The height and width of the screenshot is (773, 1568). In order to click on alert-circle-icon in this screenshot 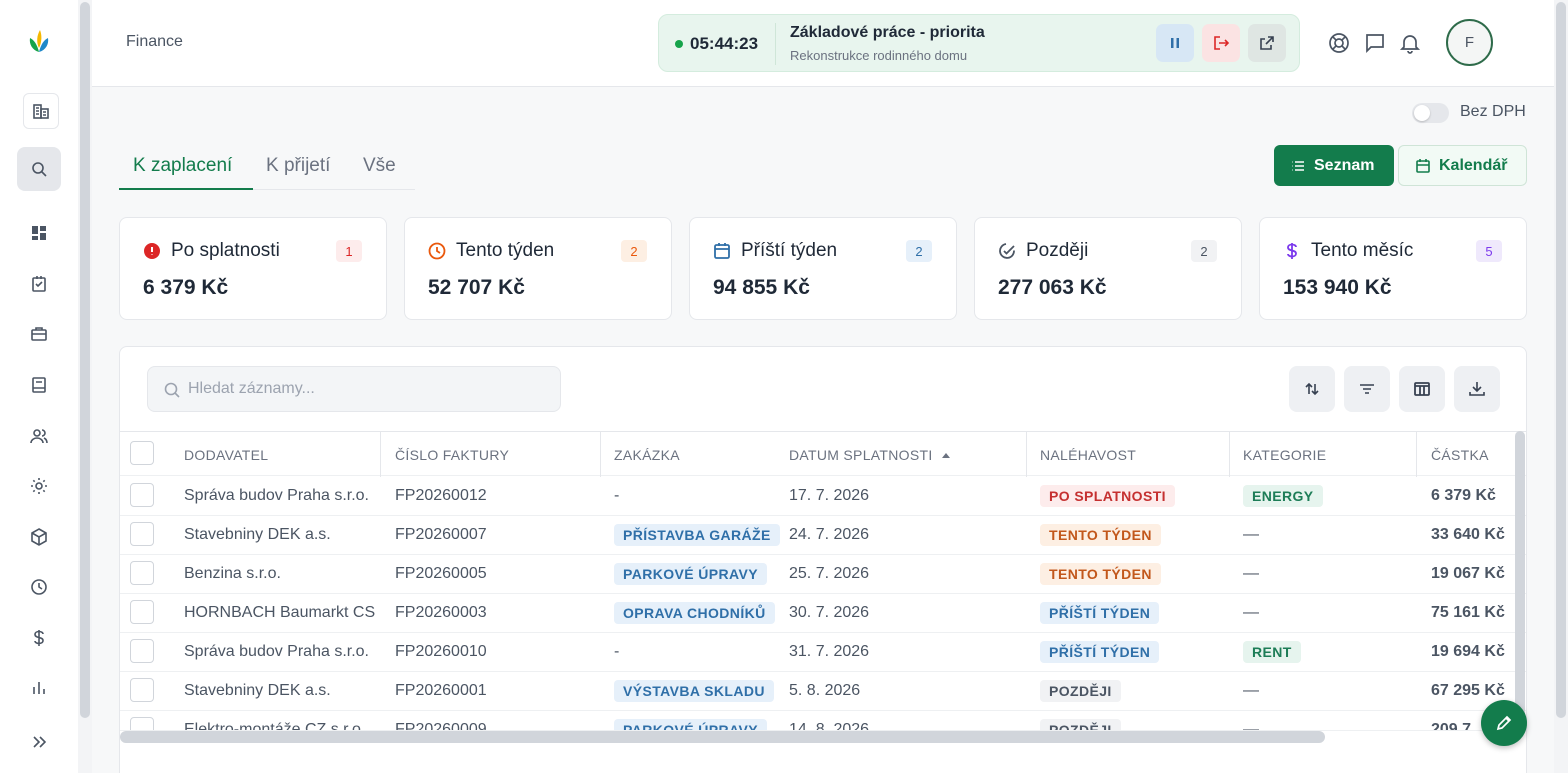, I will do `click(152, 251)`.